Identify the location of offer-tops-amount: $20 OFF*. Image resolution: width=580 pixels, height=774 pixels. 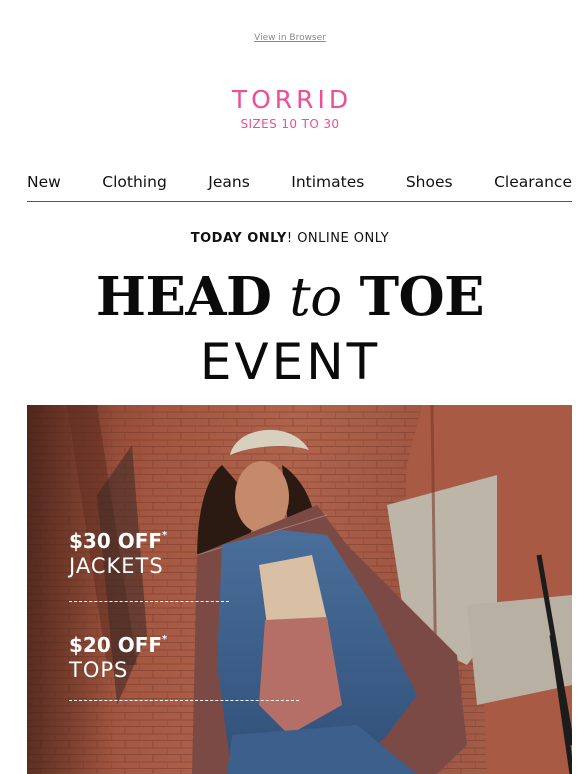
(118, 645).